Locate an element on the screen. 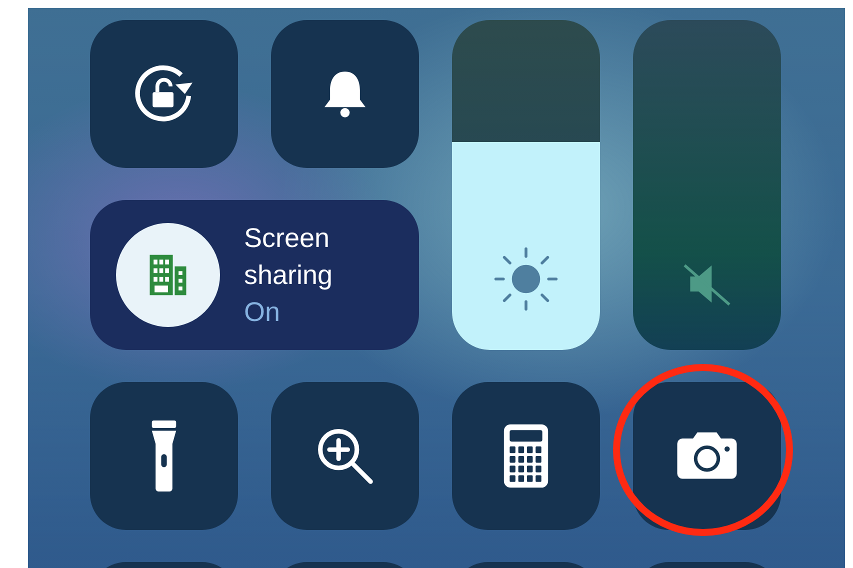 Image resolution: width=853 pixels, height=568 pixels. sun-icon is located at coordinates (526, 279).